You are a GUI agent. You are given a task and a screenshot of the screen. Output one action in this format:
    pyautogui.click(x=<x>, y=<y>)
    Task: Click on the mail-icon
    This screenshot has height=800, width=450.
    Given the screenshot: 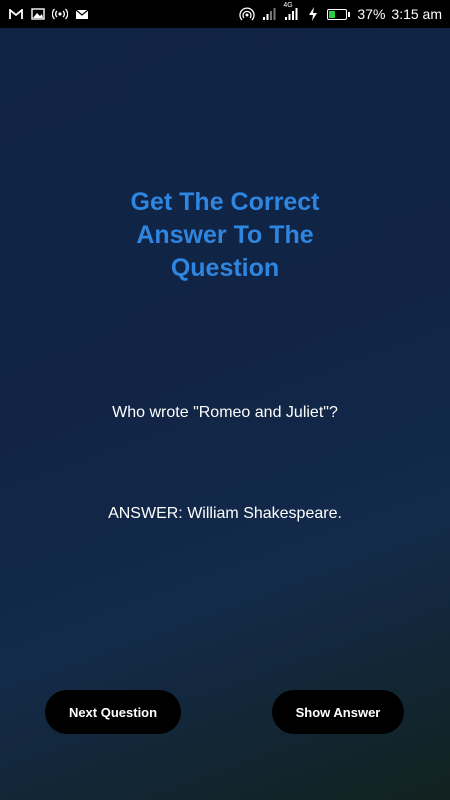 What is the action you would take?
    pyautogui.click(x=82, y=14)
    